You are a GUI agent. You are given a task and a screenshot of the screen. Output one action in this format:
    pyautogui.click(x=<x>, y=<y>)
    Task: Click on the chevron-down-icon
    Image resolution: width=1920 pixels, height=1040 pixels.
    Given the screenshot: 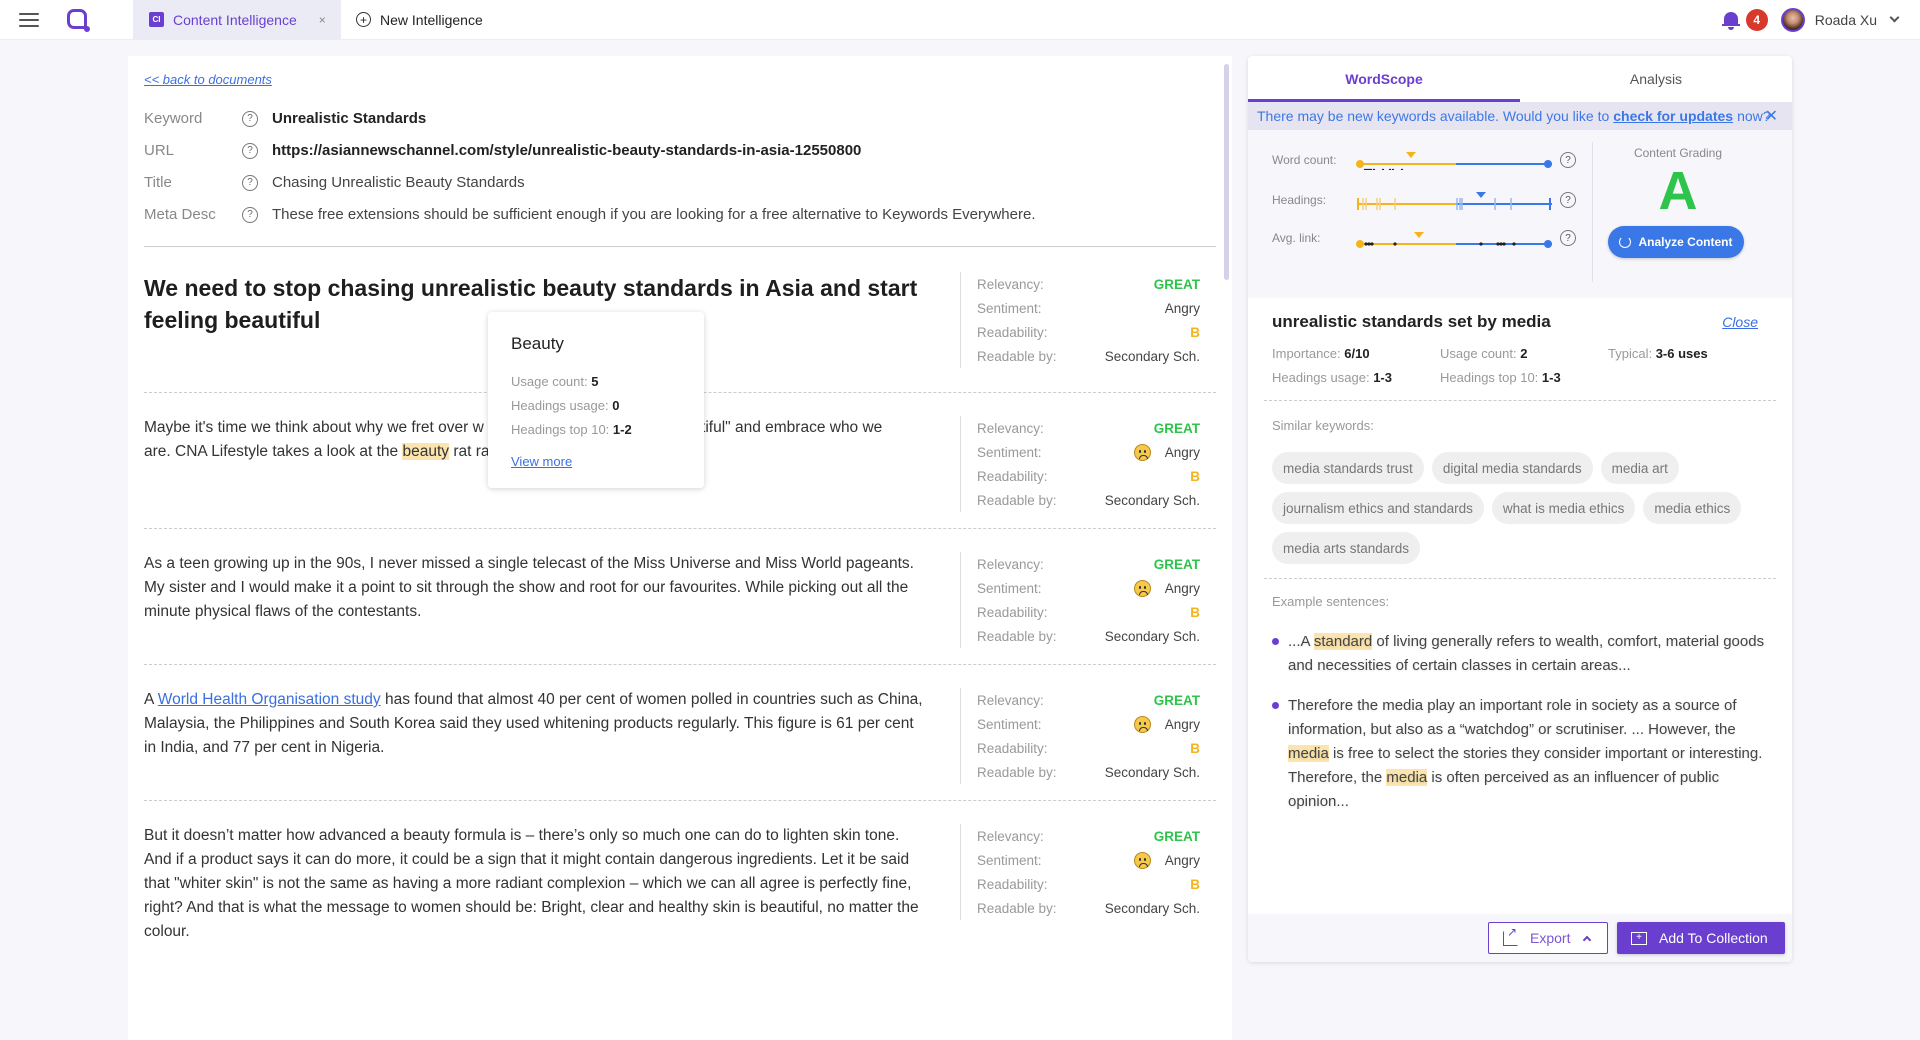 What is the action you would take?
    pyautogui.click(x=1894, y=17)
    